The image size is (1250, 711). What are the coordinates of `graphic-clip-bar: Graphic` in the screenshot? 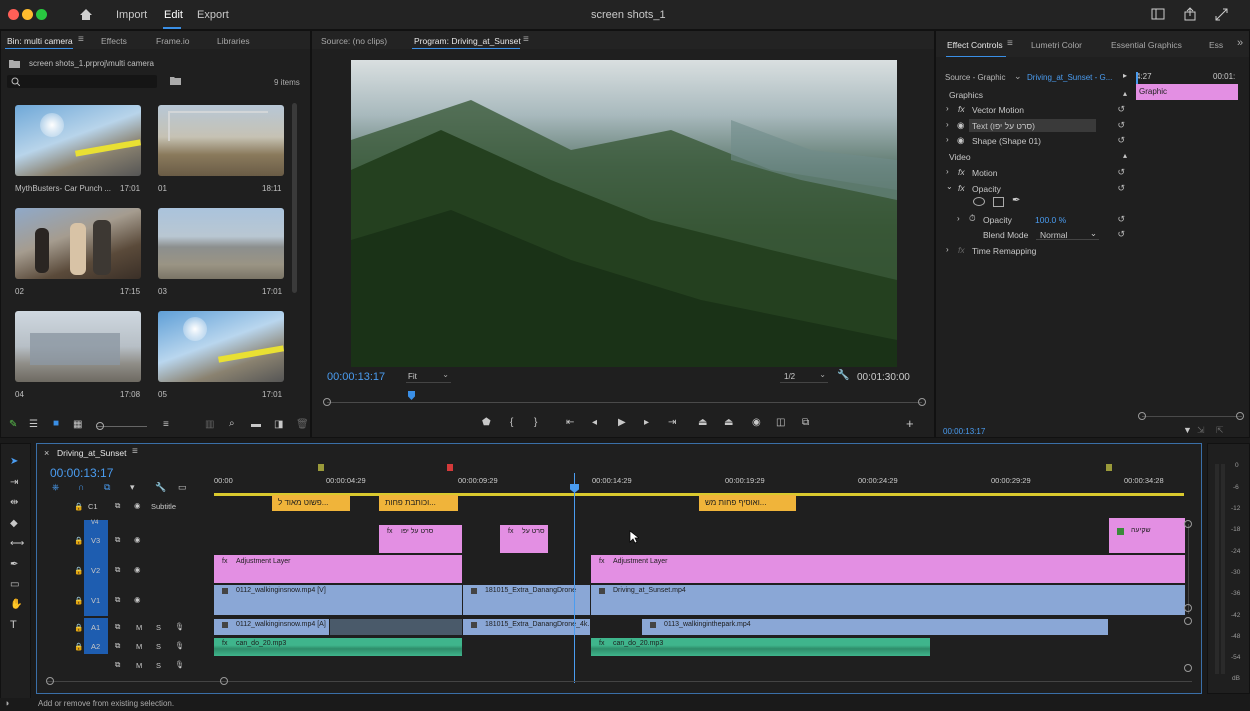 It's located at (1187, 92).